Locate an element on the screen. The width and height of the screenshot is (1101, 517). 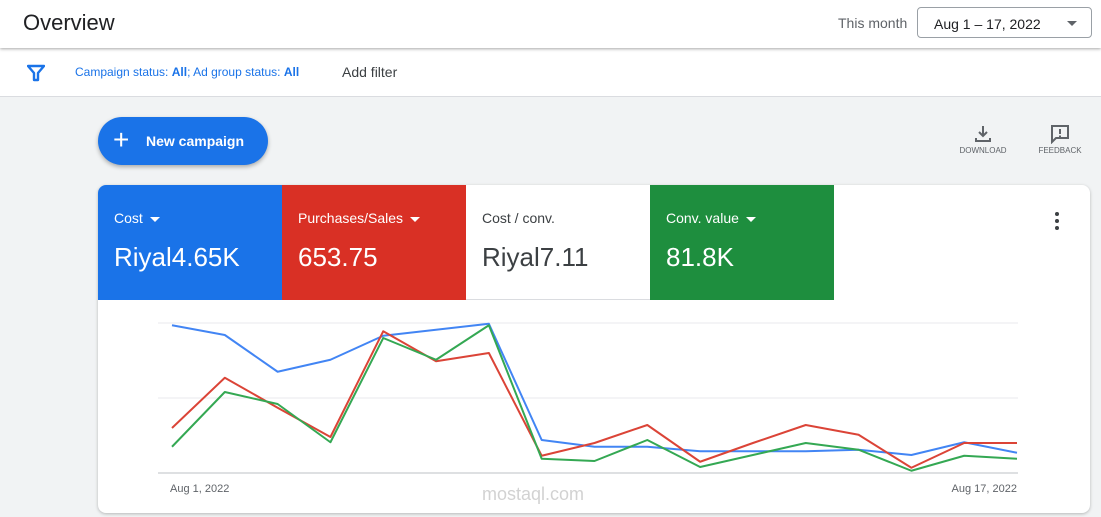
date-range-label: This month is located at coordinates (873, 23).